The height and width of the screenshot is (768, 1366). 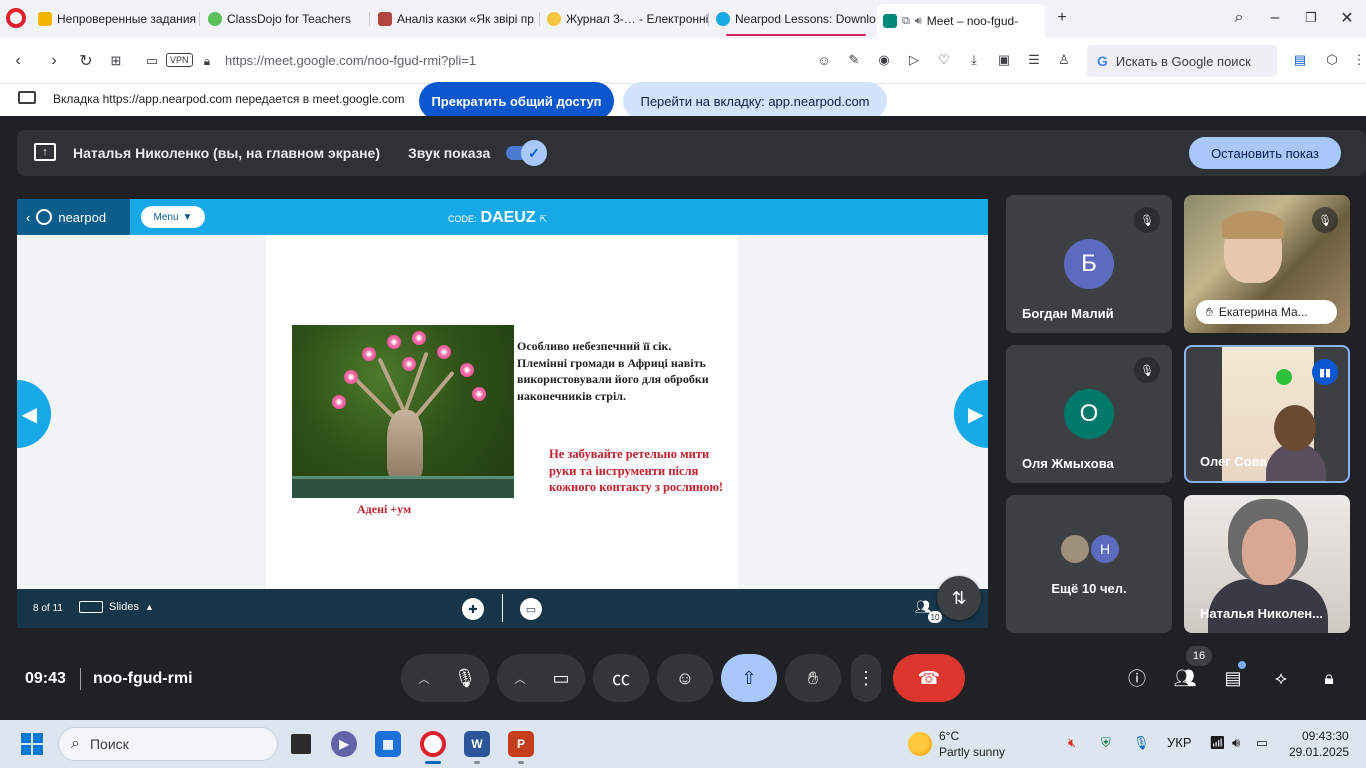 I want to click on video-popout-icon: ▣, so click(x=1004, y=60).